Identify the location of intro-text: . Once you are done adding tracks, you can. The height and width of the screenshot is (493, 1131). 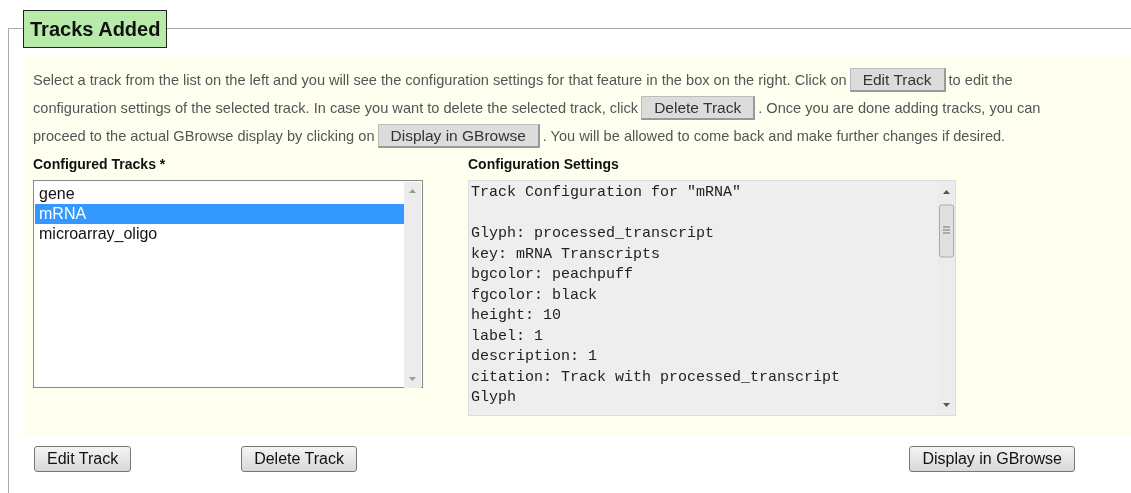
(899, 108).